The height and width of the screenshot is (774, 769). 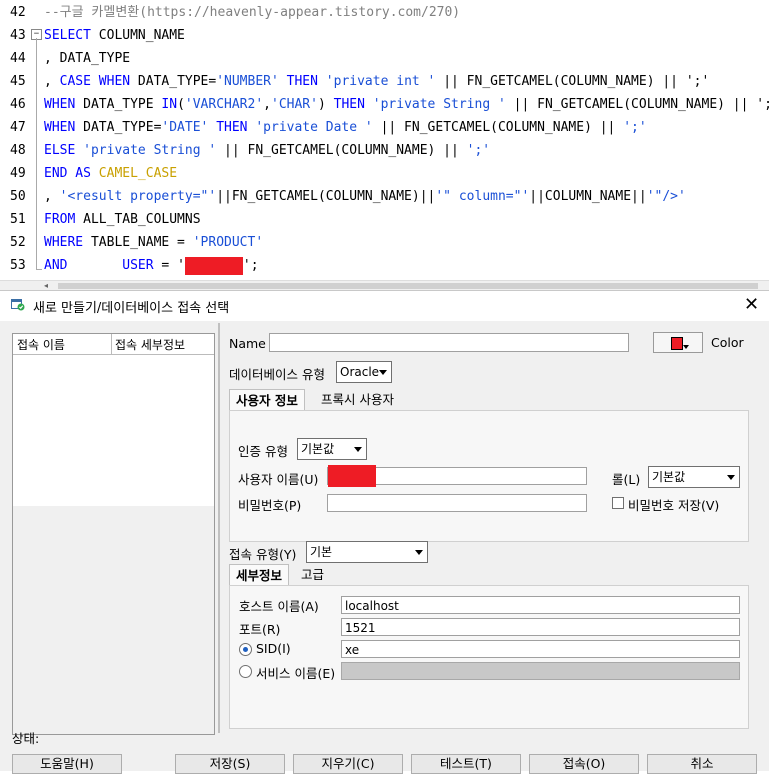 I want to click on color-picker-button, so click(x=678, y=342).